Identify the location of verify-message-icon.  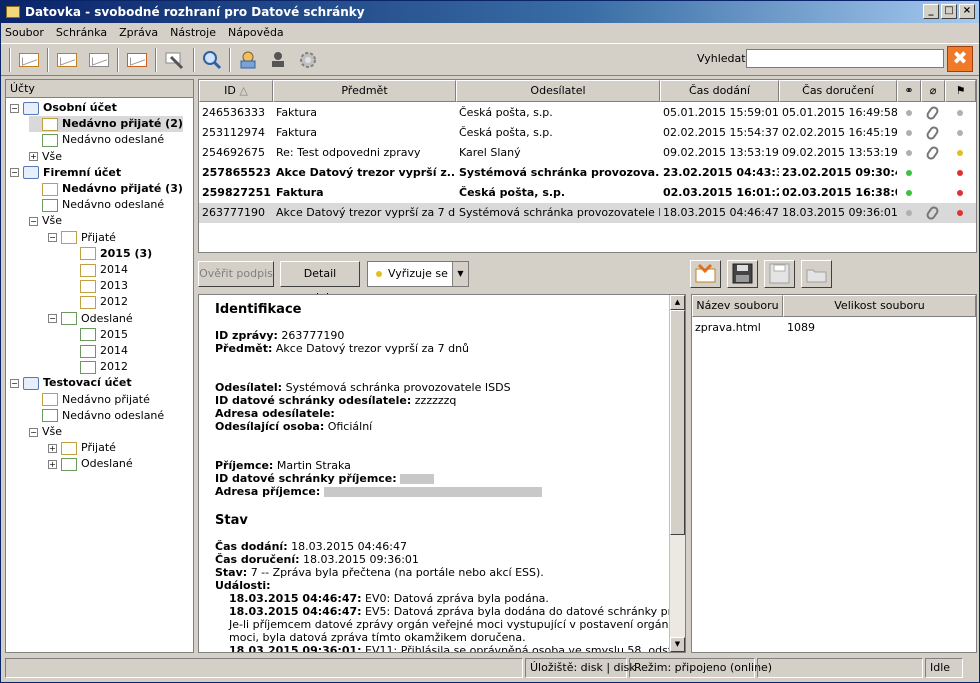
(175, 60).